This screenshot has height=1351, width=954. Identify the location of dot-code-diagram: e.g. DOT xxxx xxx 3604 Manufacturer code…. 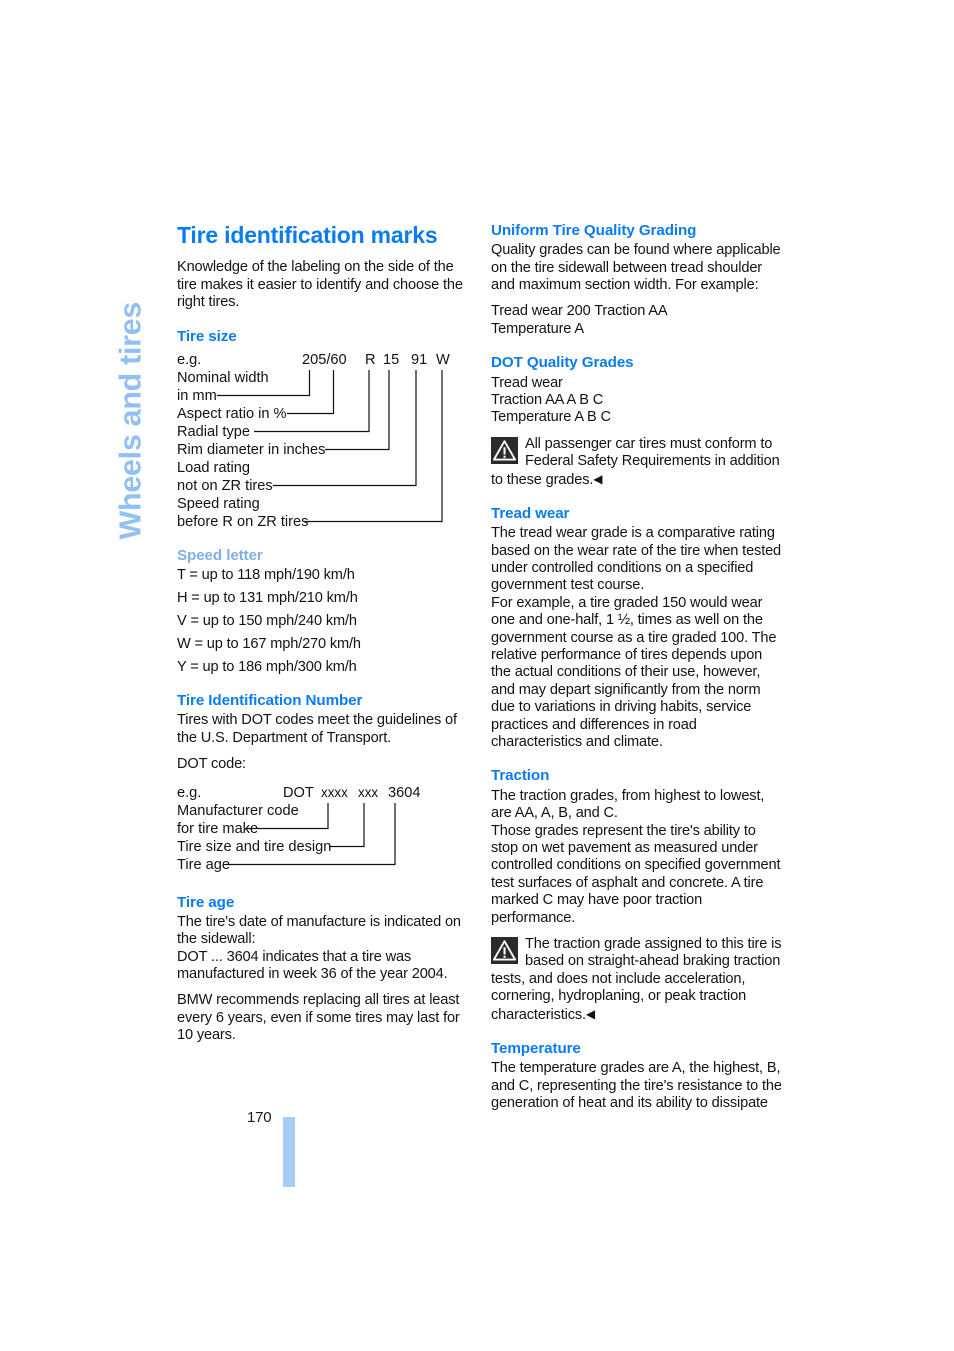
(323, 831).